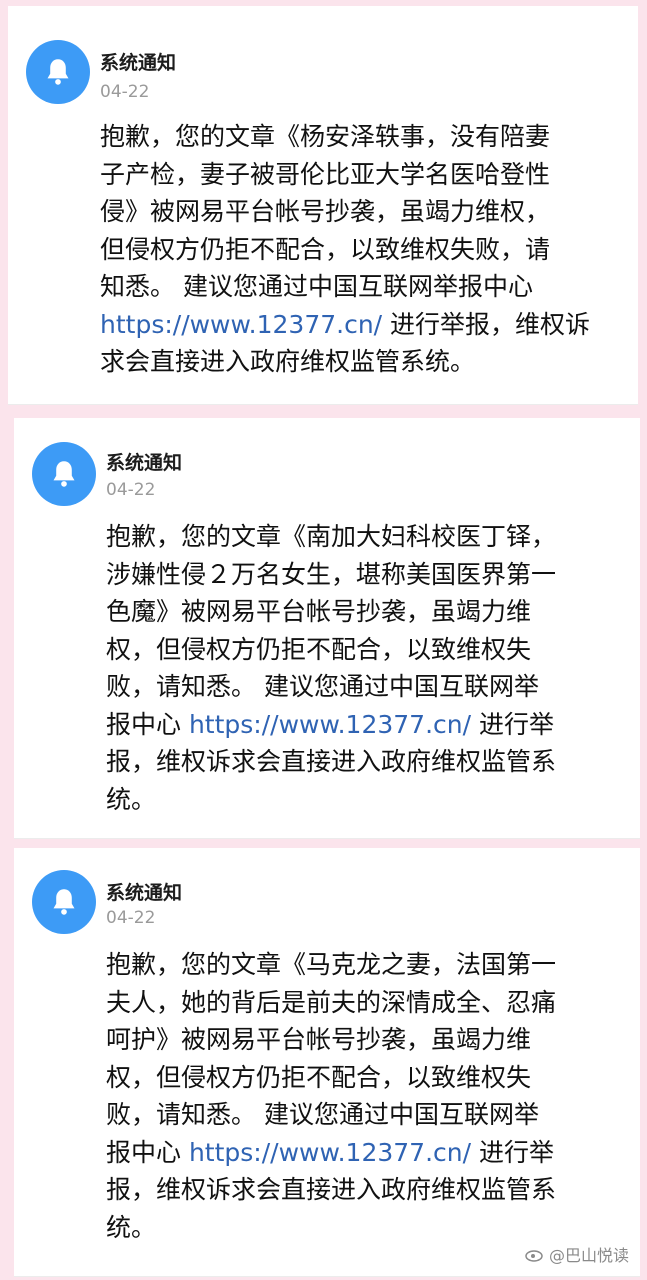 The image size is (647, 1280). Describe the element at coordinates (319, 1039) in the screenshot. I see `body-line: 呵护》被网易平台帐号抄袭，虽竭力维` at that location.